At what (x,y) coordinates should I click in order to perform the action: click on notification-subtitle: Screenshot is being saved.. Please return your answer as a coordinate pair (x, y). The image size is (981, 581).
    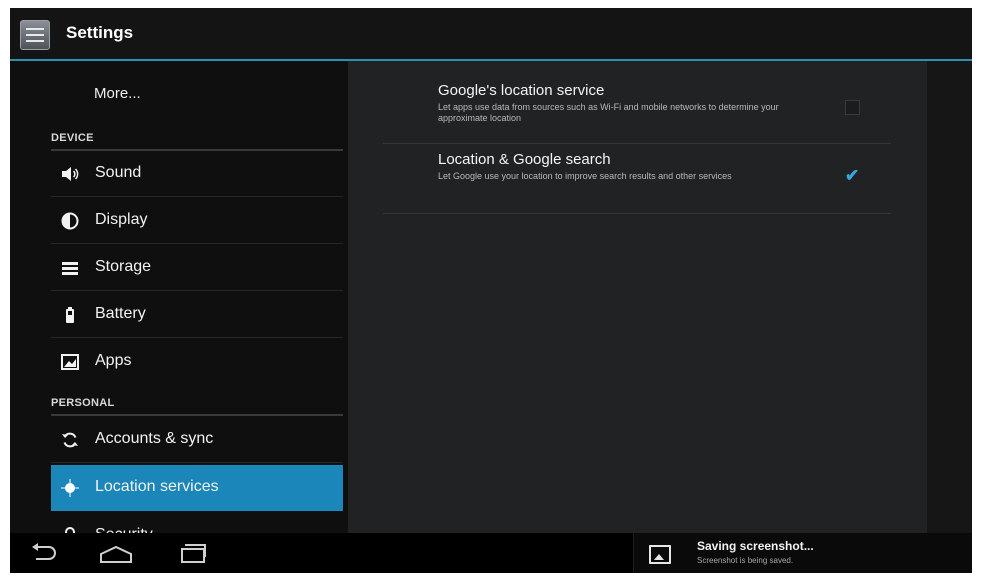
    Looking at the image, I should click on (745, 560).